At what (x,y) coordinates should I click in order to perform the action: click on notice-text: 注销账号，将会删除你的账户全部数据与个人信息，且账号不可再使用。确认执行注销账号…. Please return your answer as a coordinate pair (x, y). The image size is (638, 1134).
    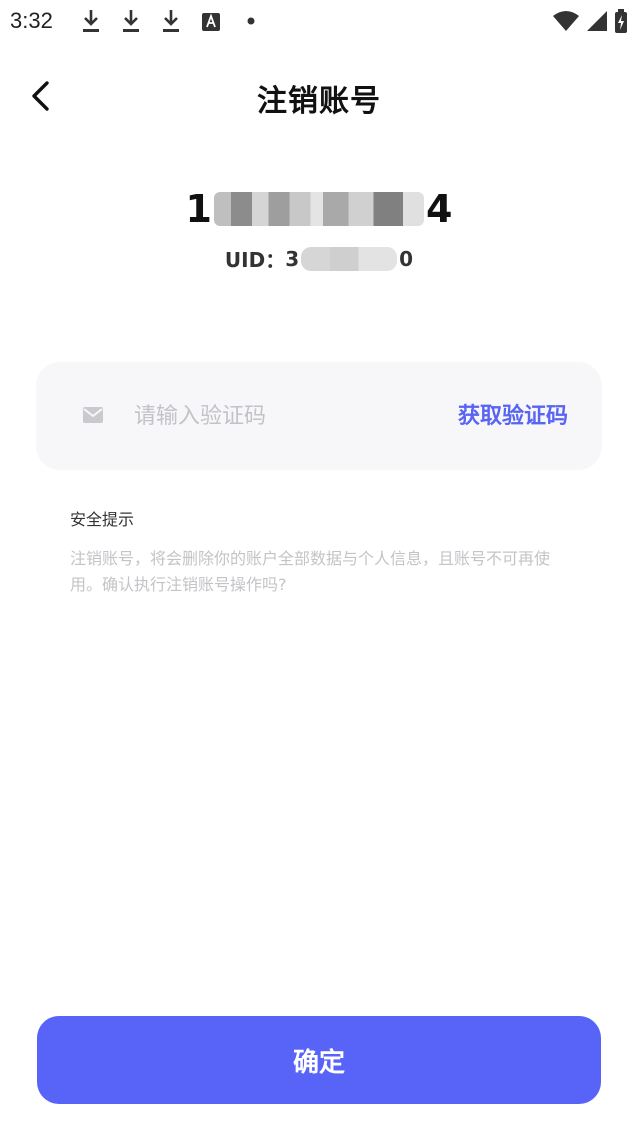
    Looking at the image, I should click on (310, 571).